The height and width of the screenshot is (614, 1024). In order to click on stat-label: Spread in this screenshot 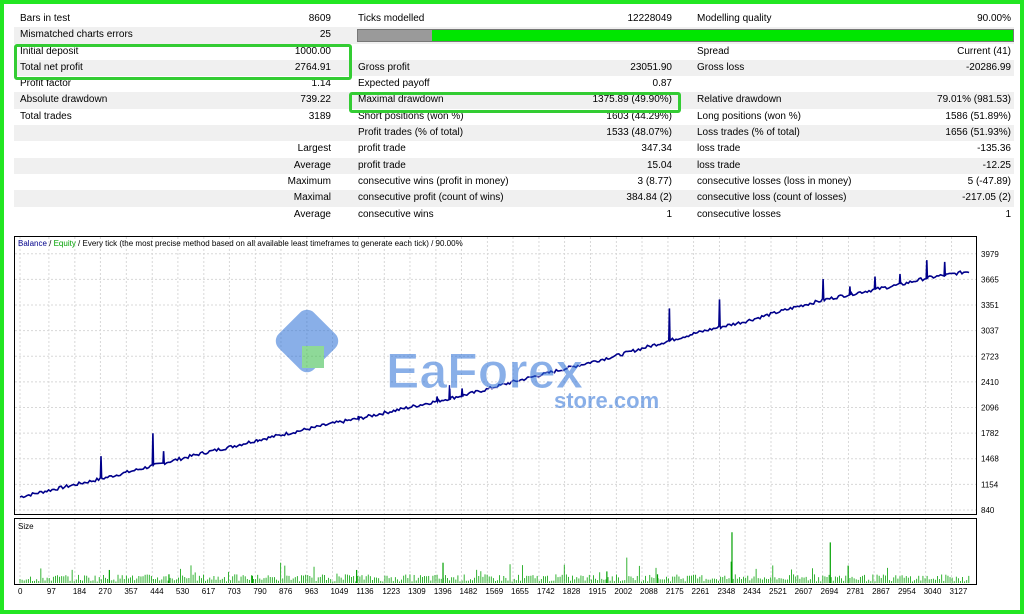, I will do `click(713, 51)`.